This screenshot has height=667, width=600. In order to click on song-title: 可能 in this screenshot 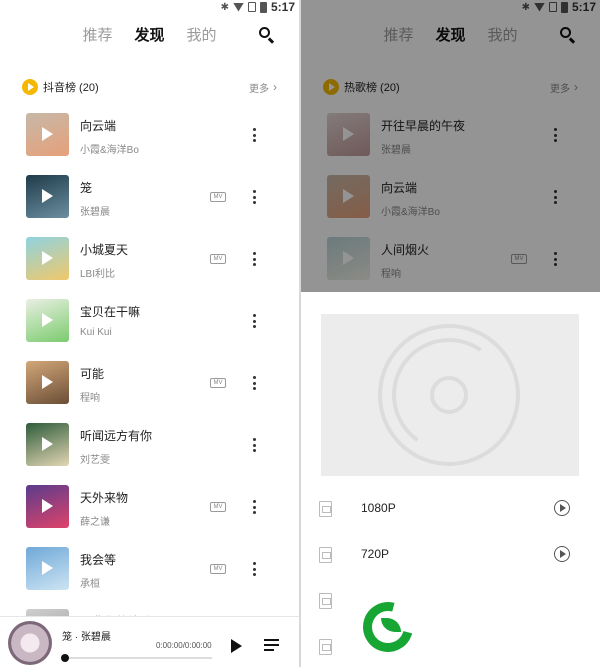, I will do `click(92, 374)`.